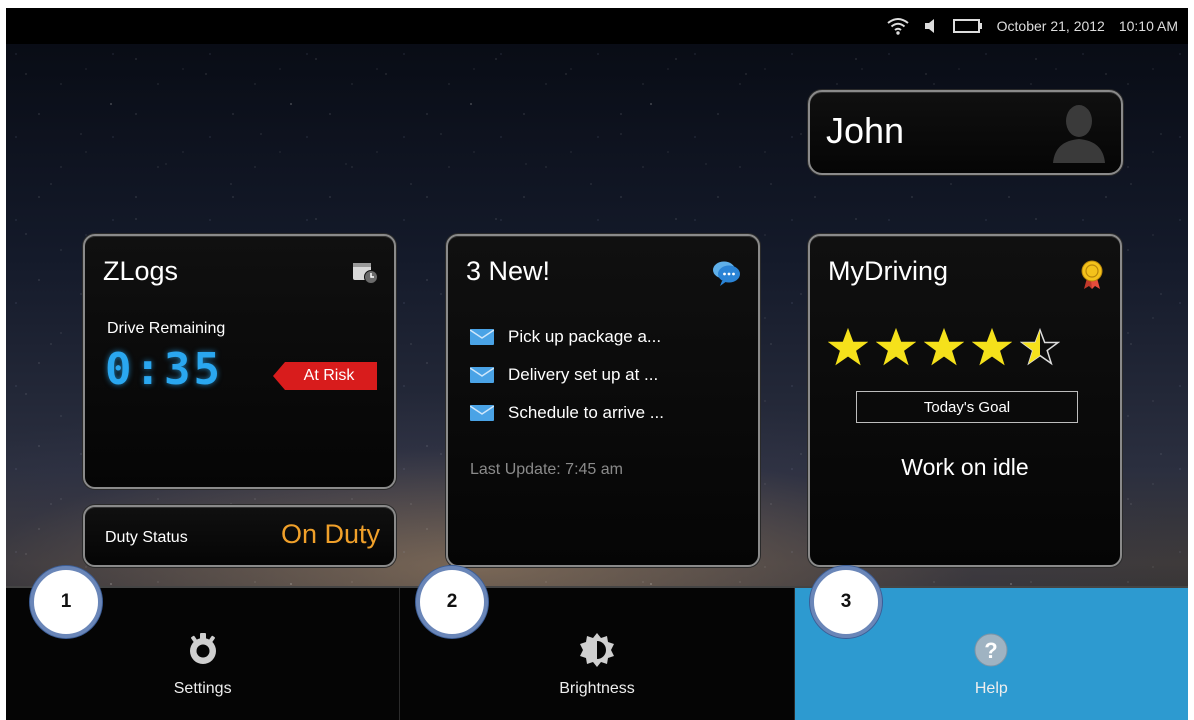 The image size is (1194, 720). I want to click on brightness-label: Brightness, so click(597, 688).